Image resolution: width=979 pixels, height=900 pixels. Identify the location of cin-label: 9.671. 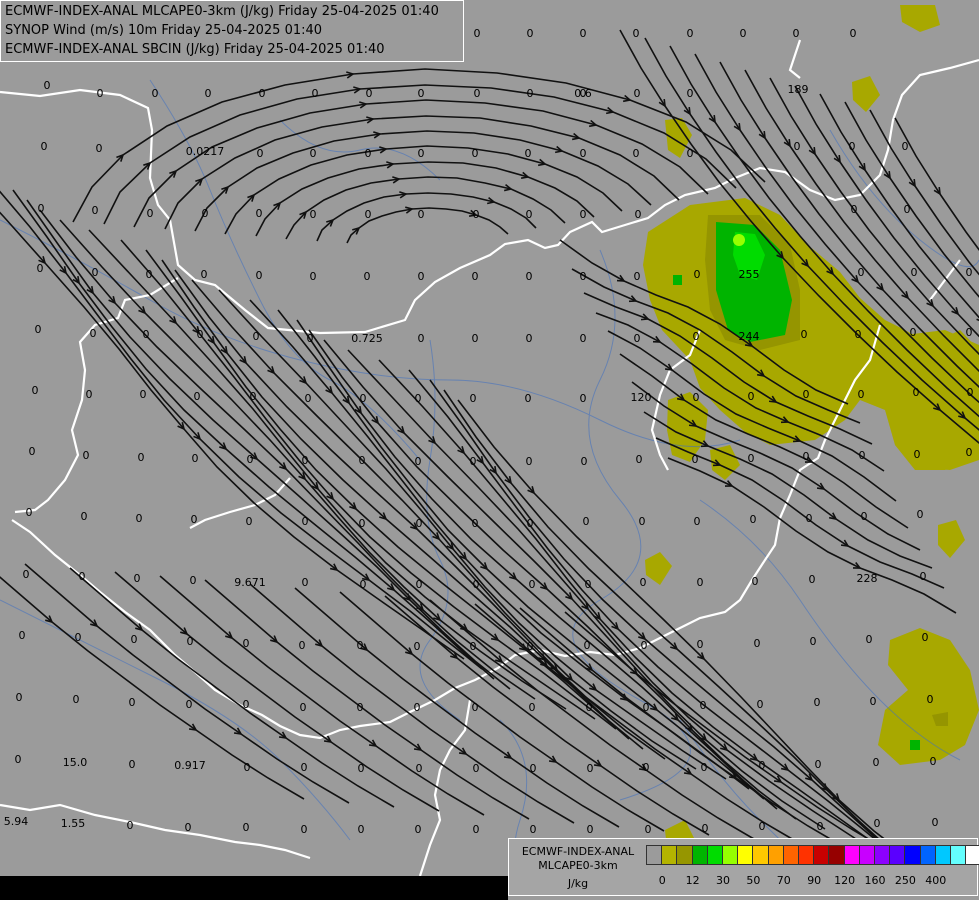
(250, 582).